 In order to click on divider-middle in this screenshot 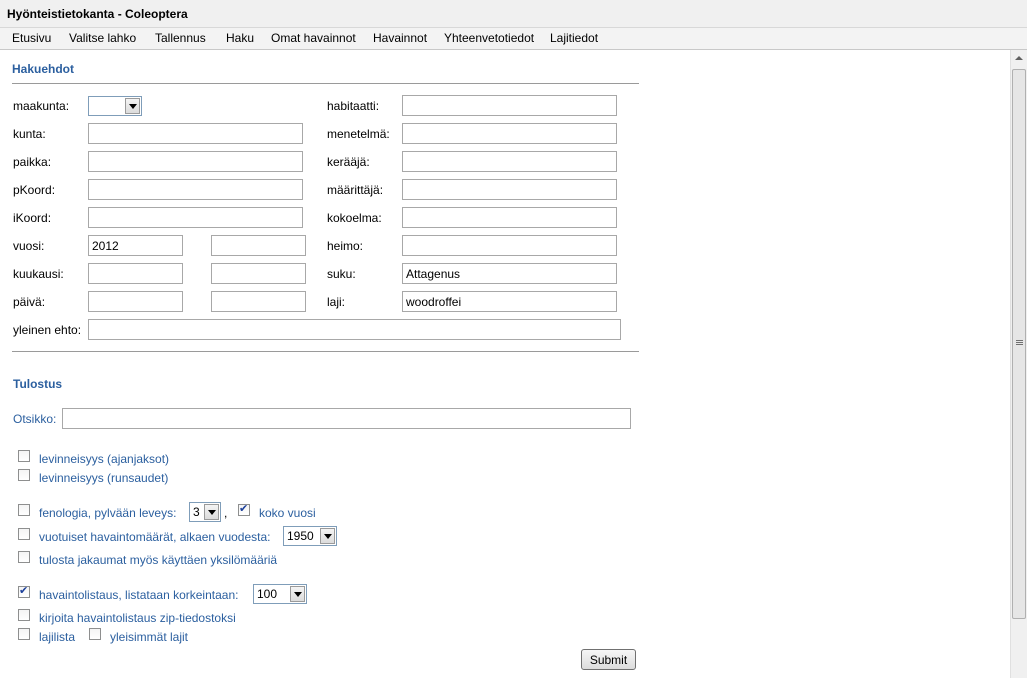, I will do `click(325, 351)`.